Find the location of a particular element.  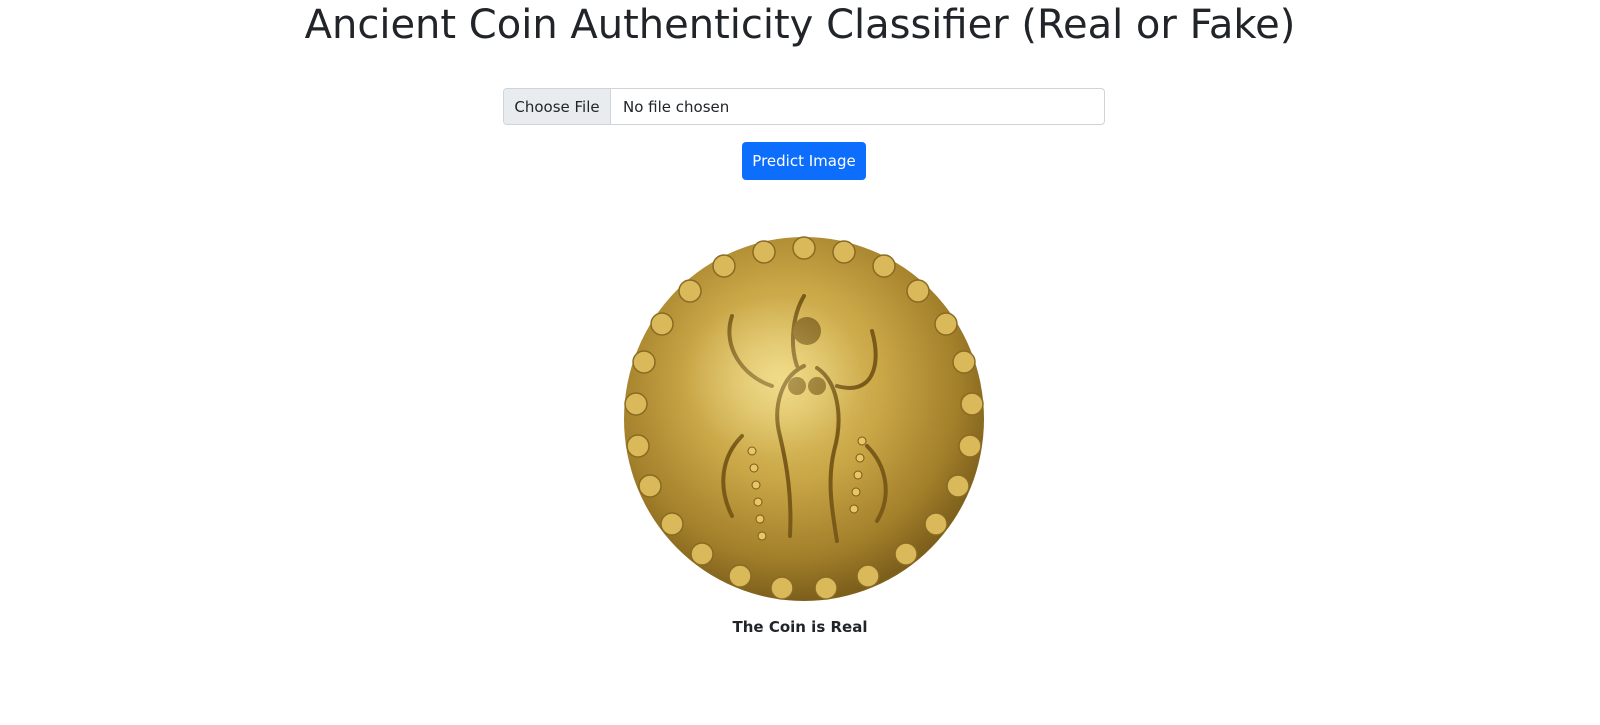

prediction-result: The Coin is Real is located at coordinates (800, 627).